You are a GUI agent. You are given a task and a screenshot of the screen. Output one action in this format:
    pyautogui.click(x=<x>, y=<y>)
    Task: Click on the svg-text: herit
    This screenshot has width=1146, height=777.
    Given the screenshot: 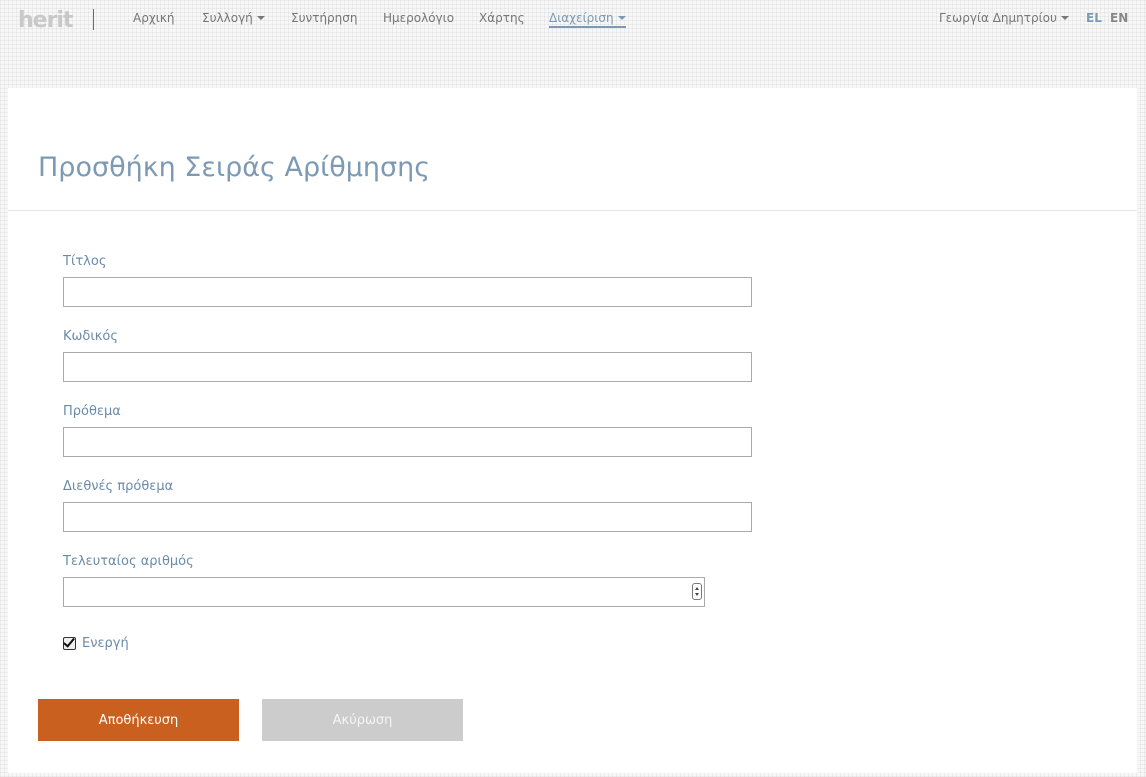 What is the action you would take?
    pyautogui.click(x=46, y=20)
    